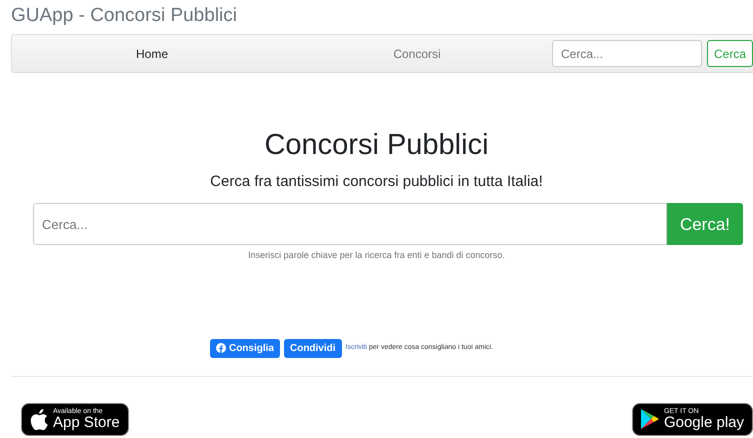  What do you see at coordinates (86, 422) in the screenshot?
I see `store-name: App Store` at bounding box center [86, 422].